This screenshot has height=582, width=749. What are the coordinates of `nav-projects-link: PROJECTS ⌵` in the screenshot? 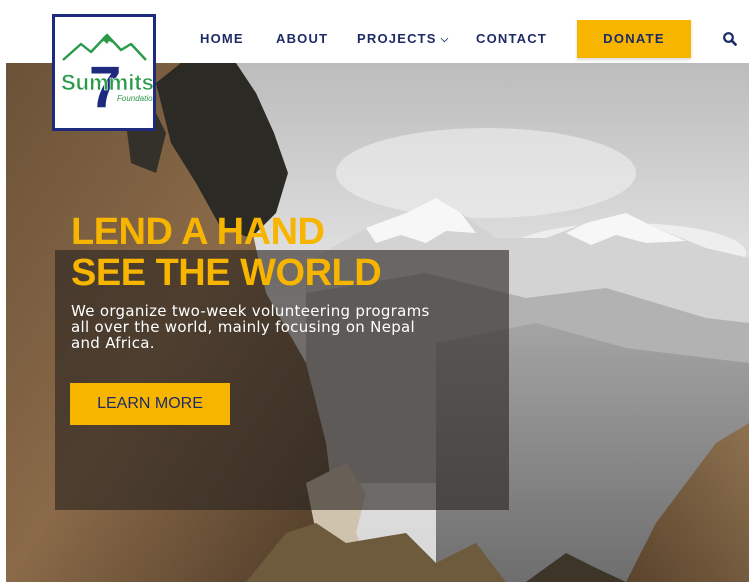 It's located at (403, 38).